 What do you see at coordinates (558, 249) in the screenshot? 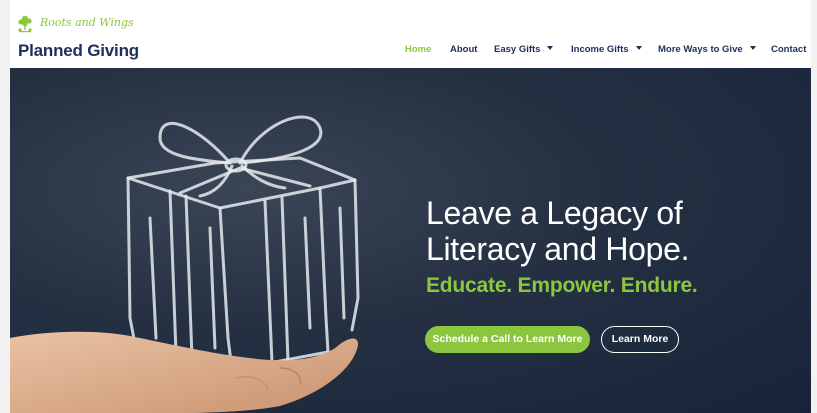
I see `hero-headline-line2: Literacy and Hope.` at bounding box center [558, 249].